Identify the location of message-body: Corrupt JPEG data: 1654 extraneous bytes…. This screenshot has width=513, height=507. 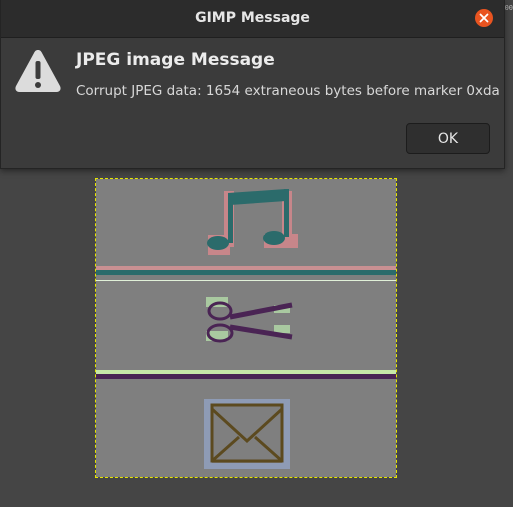
(288, 91).